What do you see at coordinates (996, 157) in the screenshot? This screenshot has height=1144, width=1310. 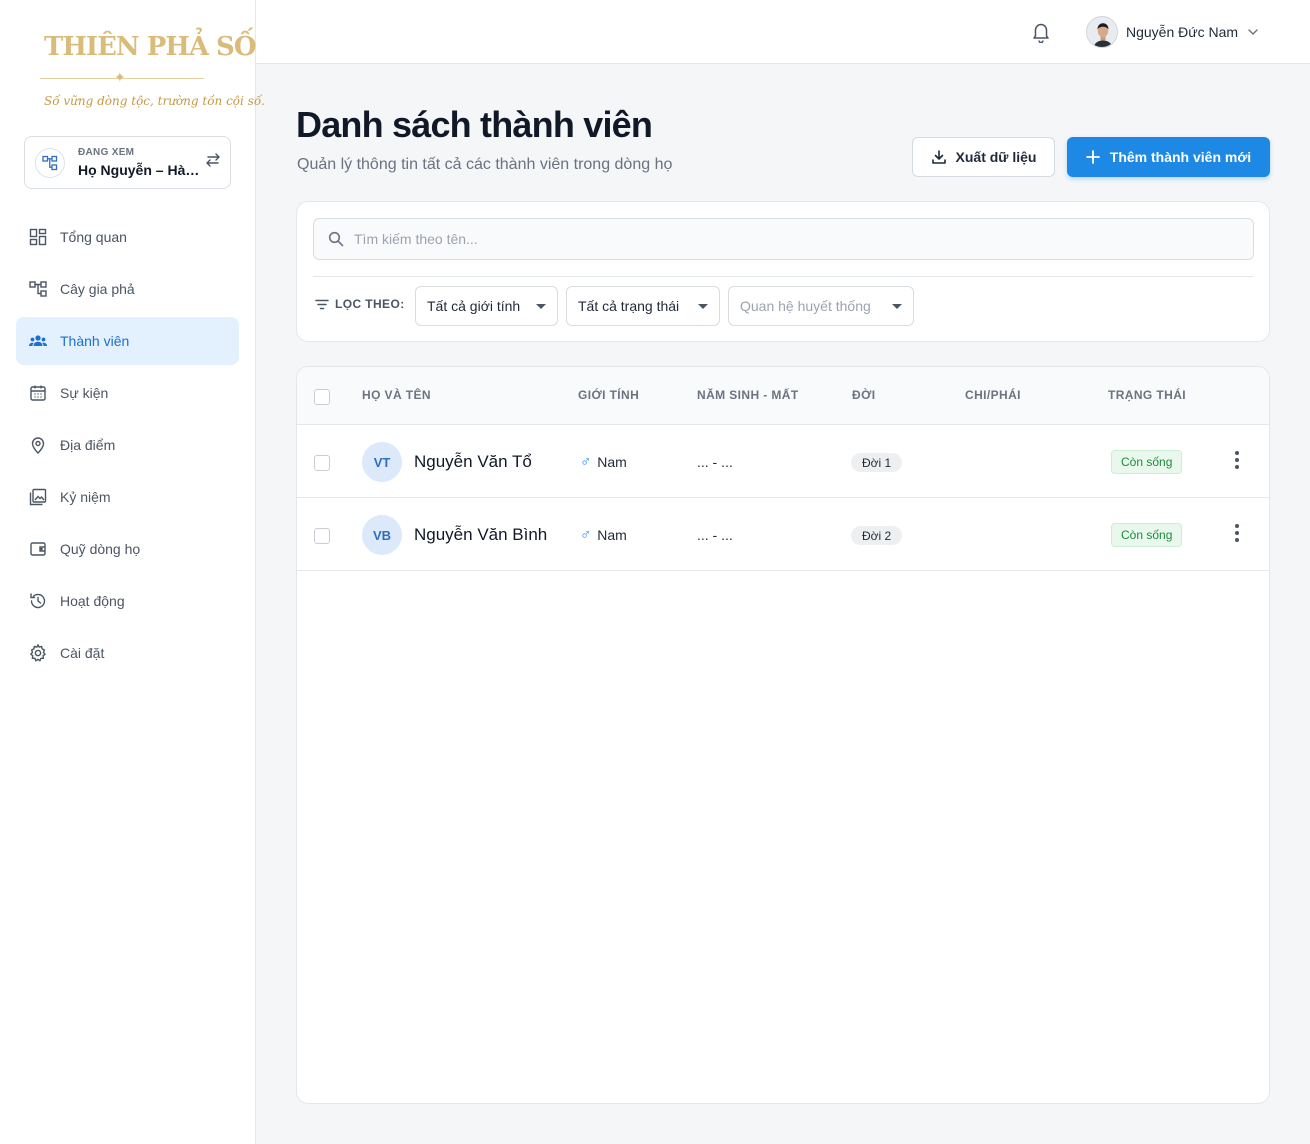 I see `export-label: Xuất dữ liệu` at bounding box center [996, 157].